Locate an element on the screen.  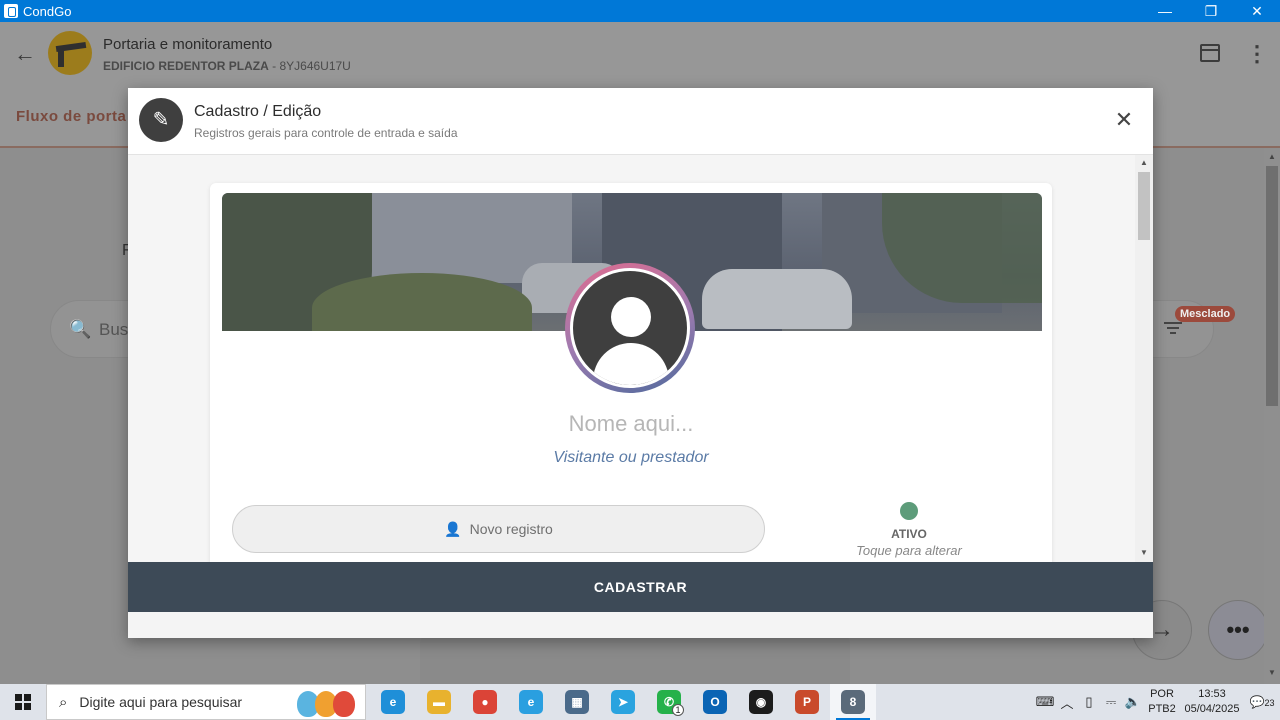
status-label: ATIVO is located at coordinates (909, 534).